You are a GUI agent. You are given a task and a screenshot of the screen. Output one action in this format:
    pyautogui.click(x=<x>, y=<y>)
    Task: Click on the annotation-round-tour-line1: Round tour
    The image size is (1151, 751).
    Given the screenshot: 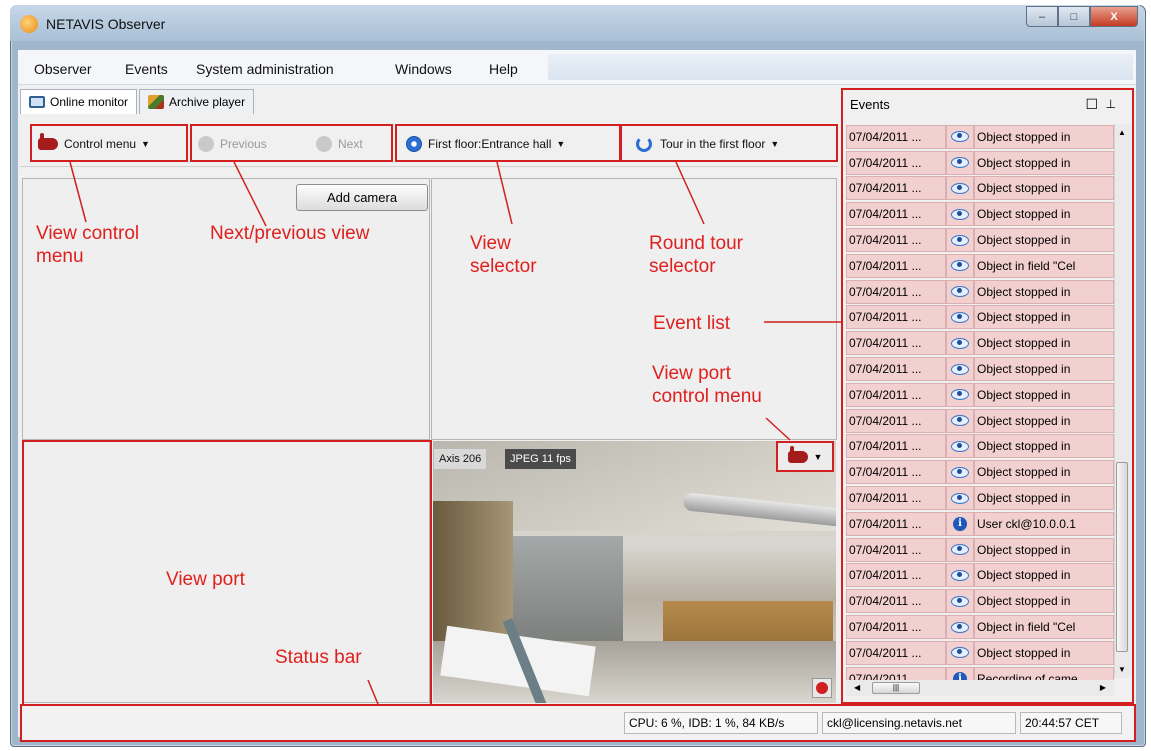 What is the action you would take?
    pyautogui.click(x=696, y=243)
    